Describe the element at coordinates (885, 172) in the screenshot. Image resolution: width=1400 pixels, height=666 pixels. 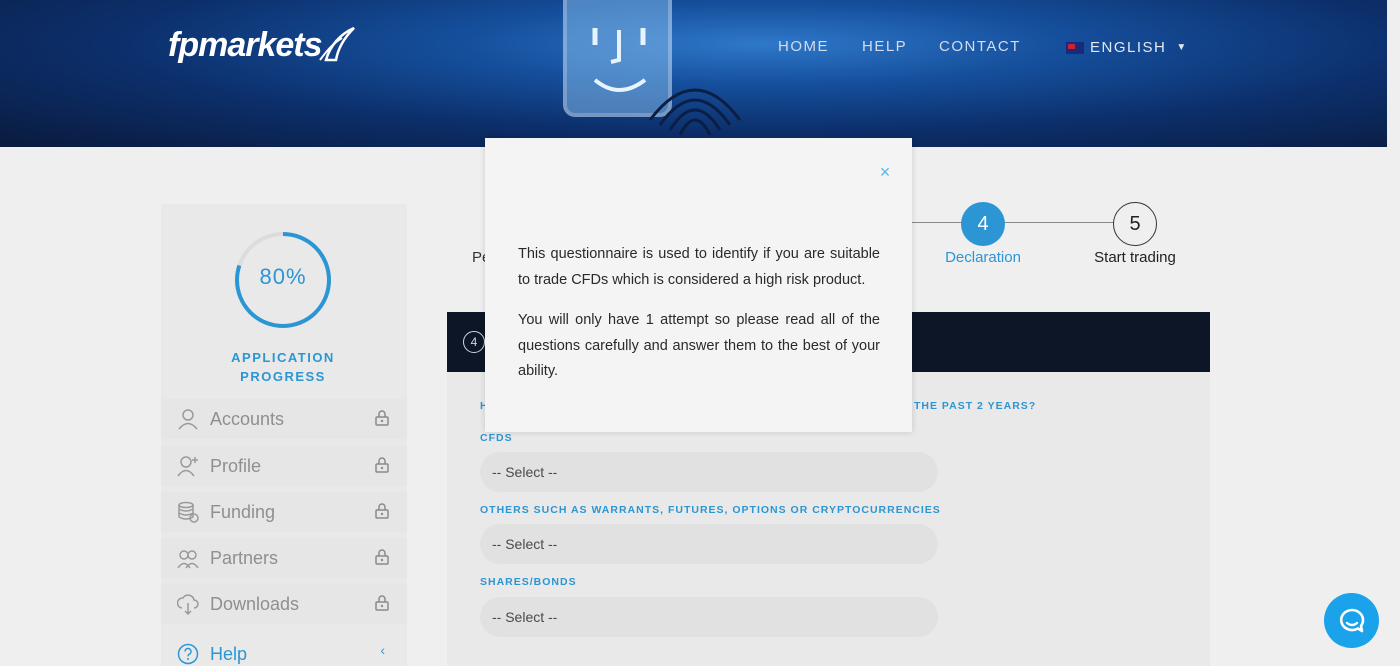
I see `close-icon: ×` at that location.